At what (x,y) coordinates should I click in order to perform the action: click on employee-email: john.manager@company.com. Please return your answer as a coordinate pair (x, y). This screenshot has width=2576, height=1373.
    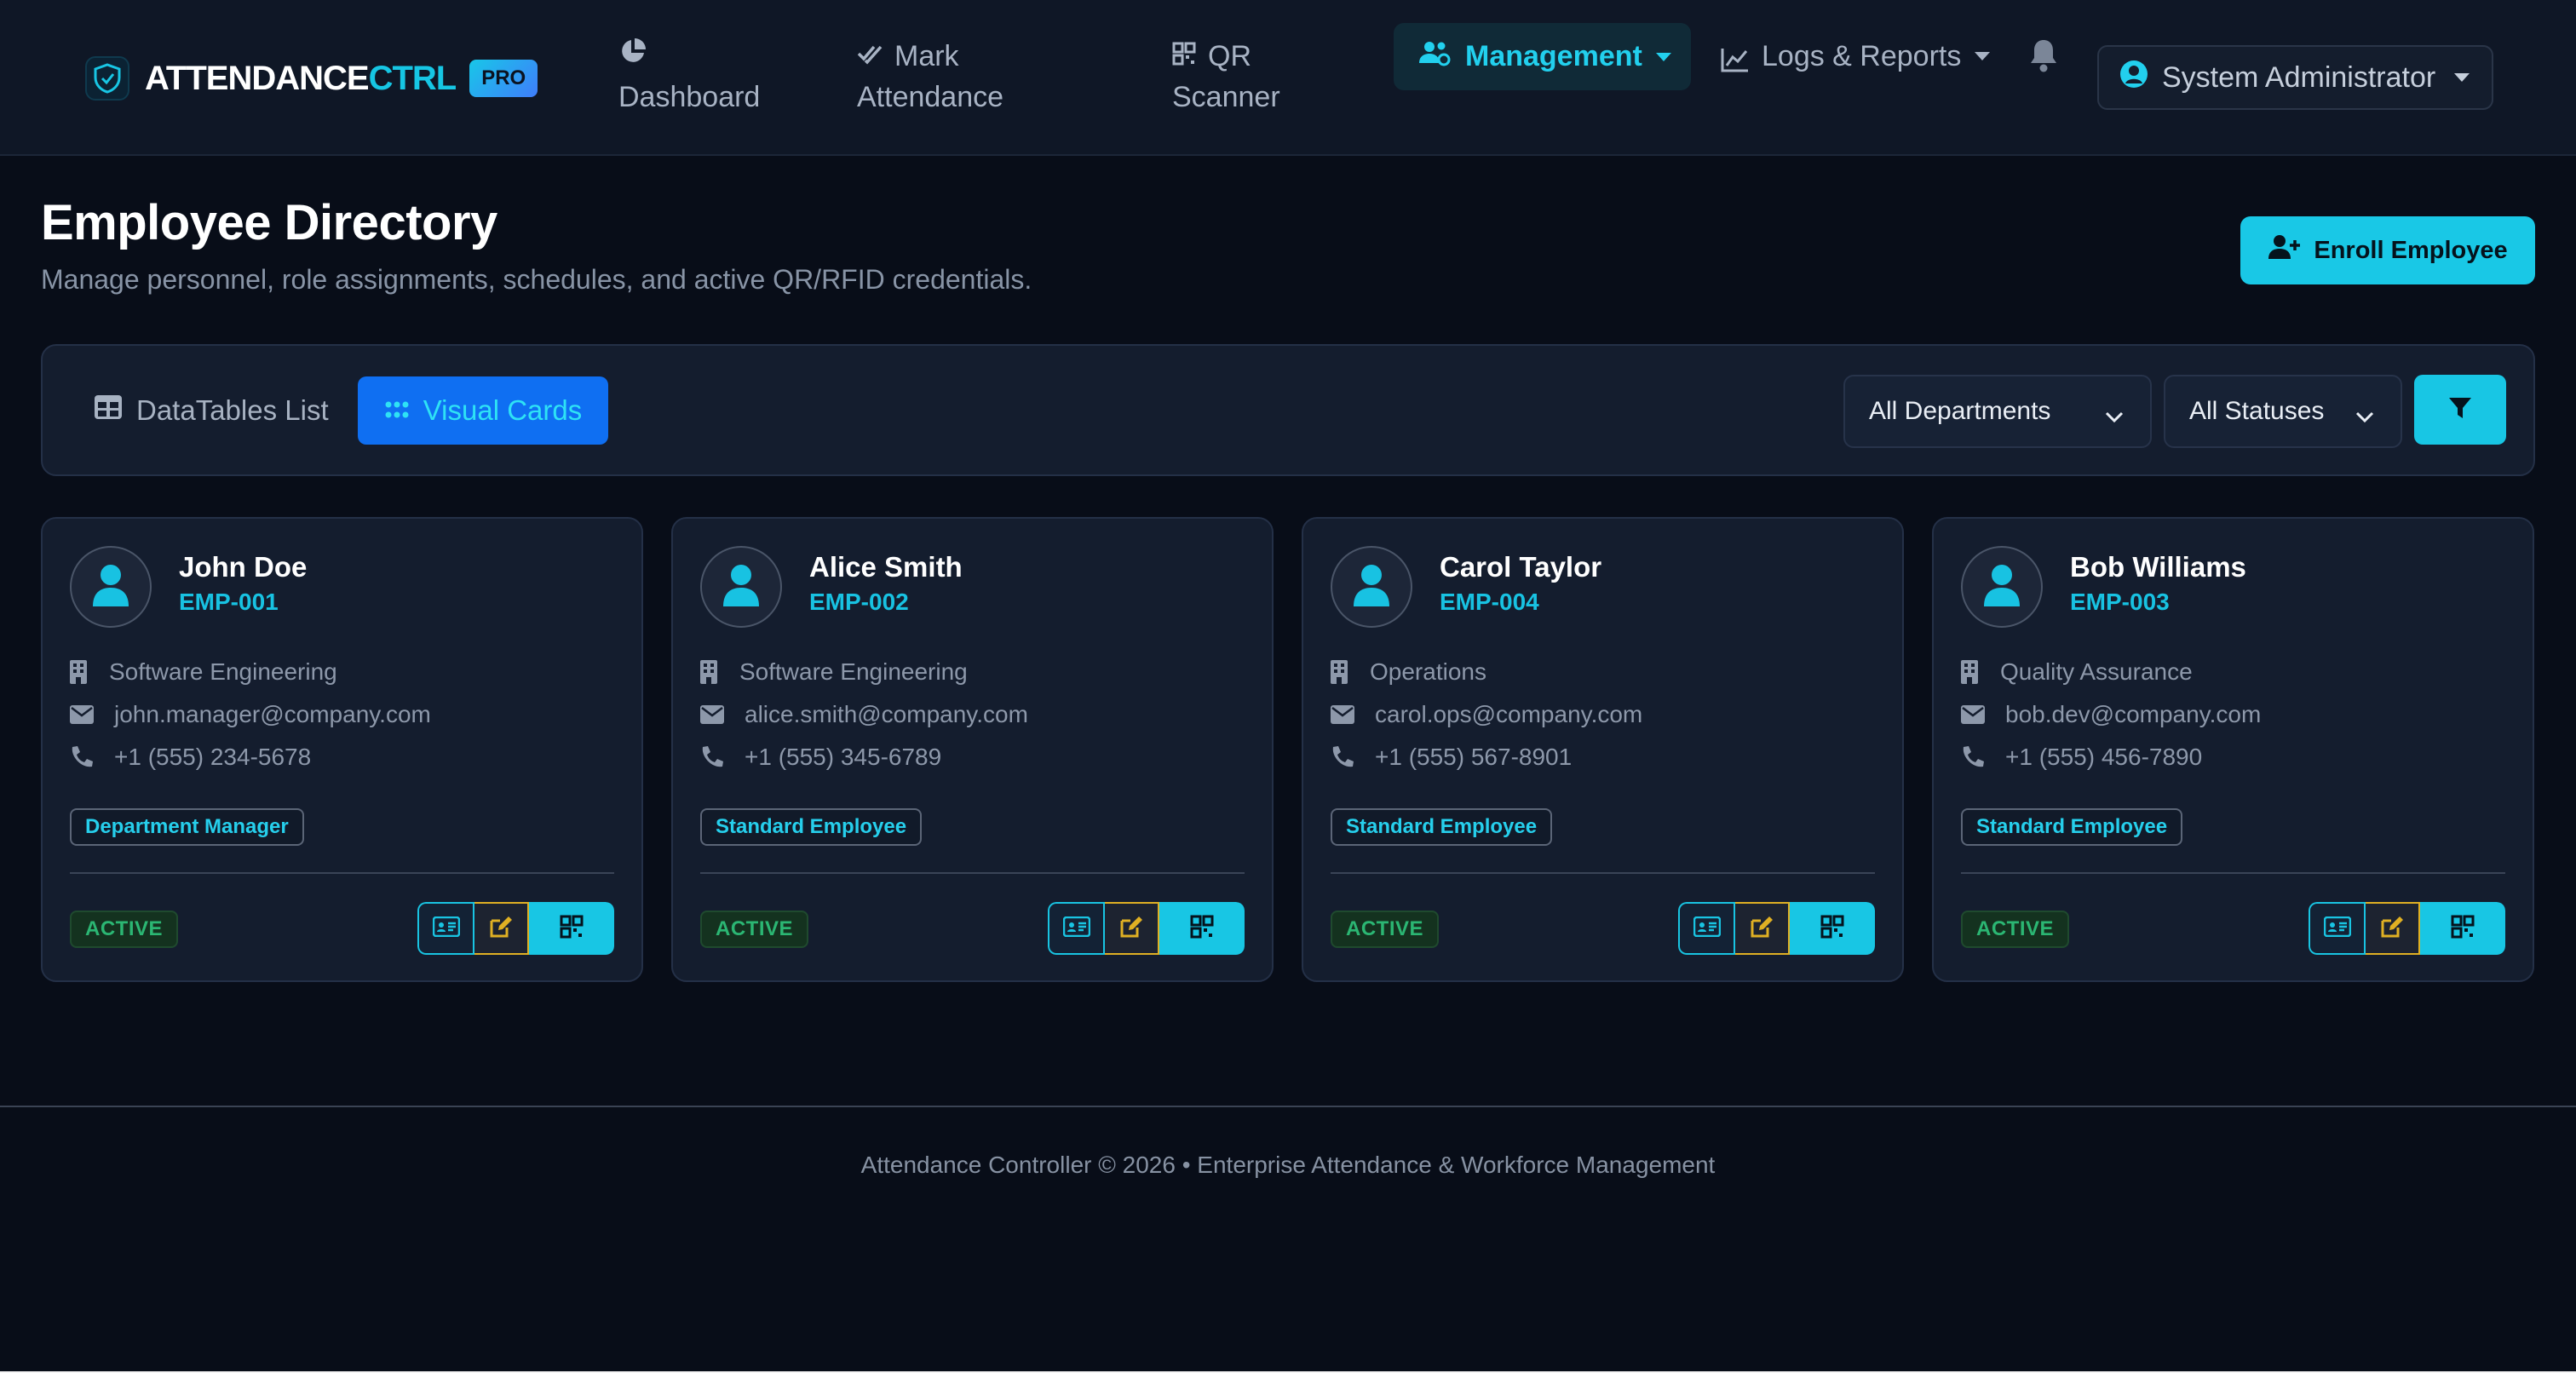
    Looking at the image, I should click on (273, 714).